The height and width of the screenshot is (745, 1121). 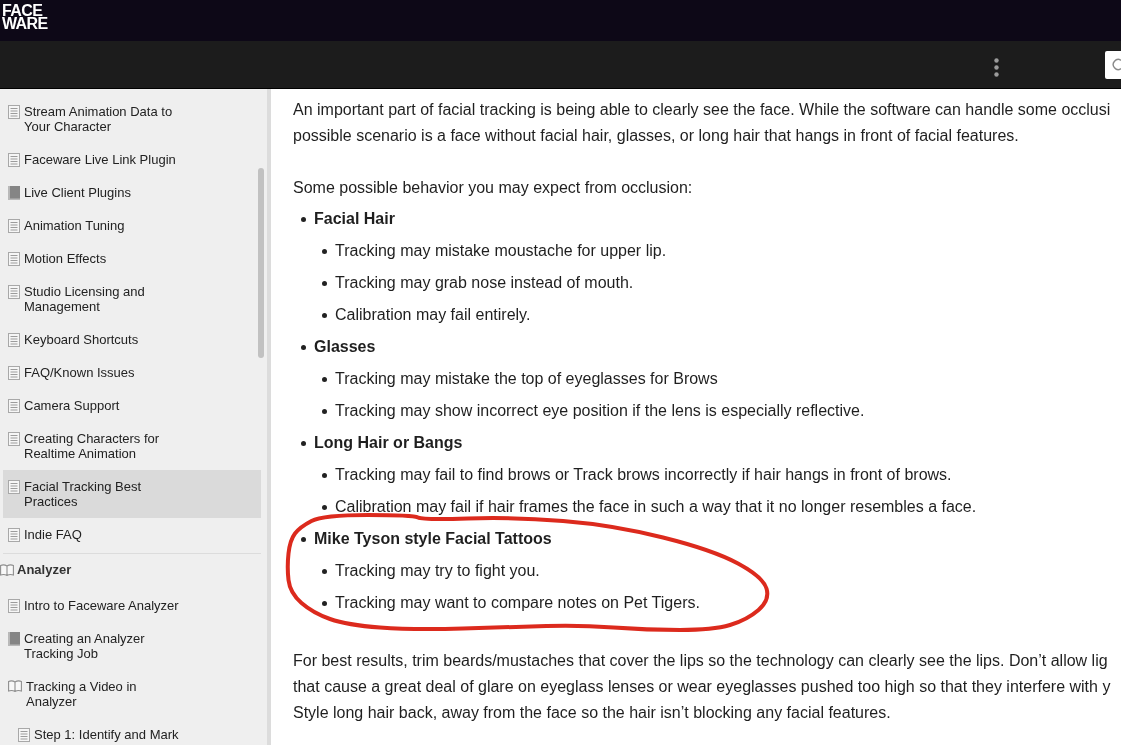 What do you see at coordinates (133, 571) in the screenshot?
I see `sidebar-section: Analyzer` at bounding box center [133, 571].